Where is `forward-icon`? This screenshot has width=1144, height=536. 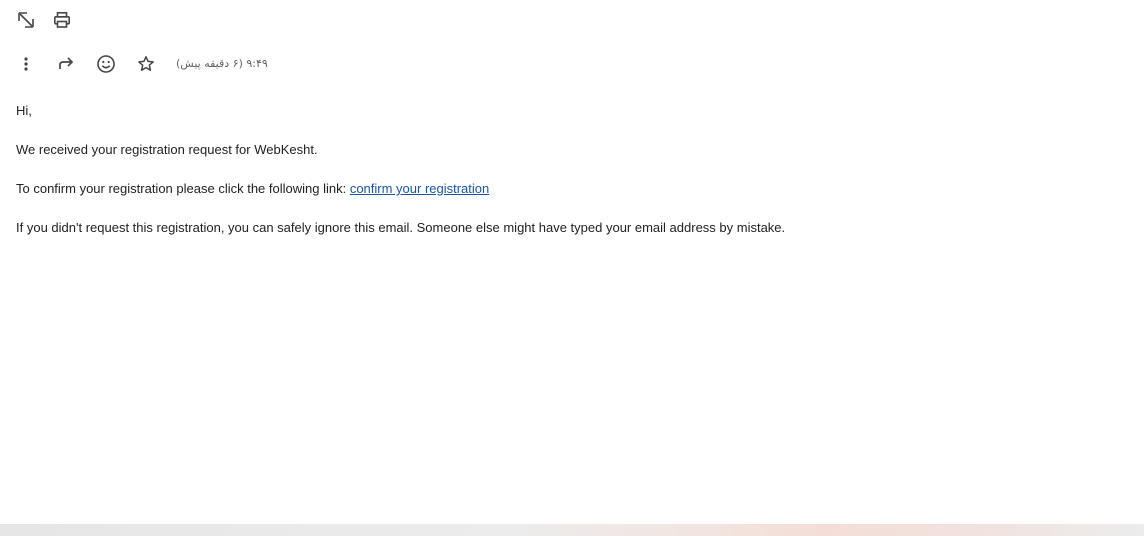
forward-icon is located at coordinates (66, 64).